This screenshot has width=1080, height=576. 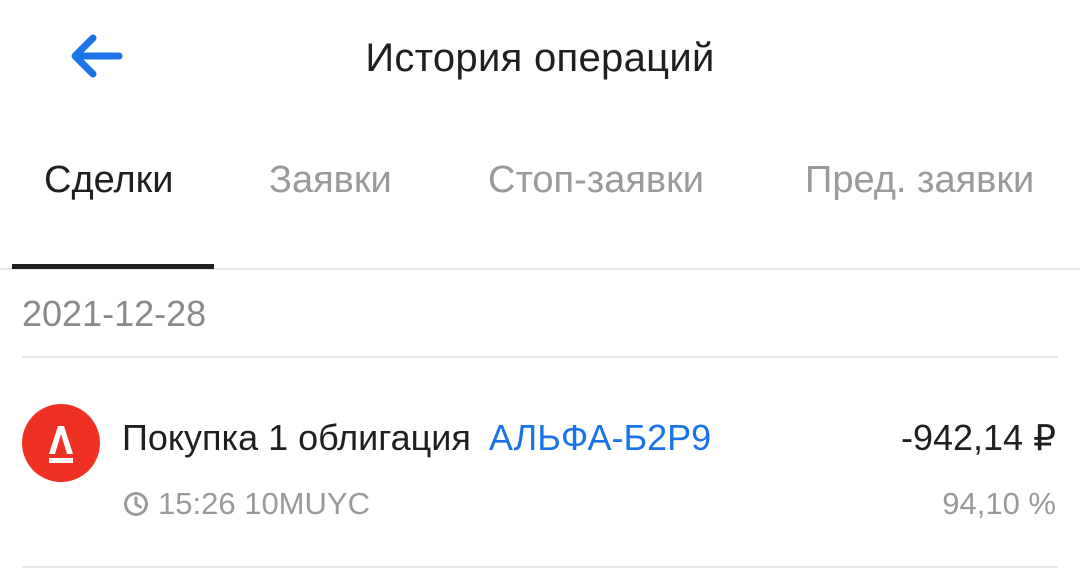 I want to click on tab-stop-orders: Стоп-заявки, so click(x=596, y=180).